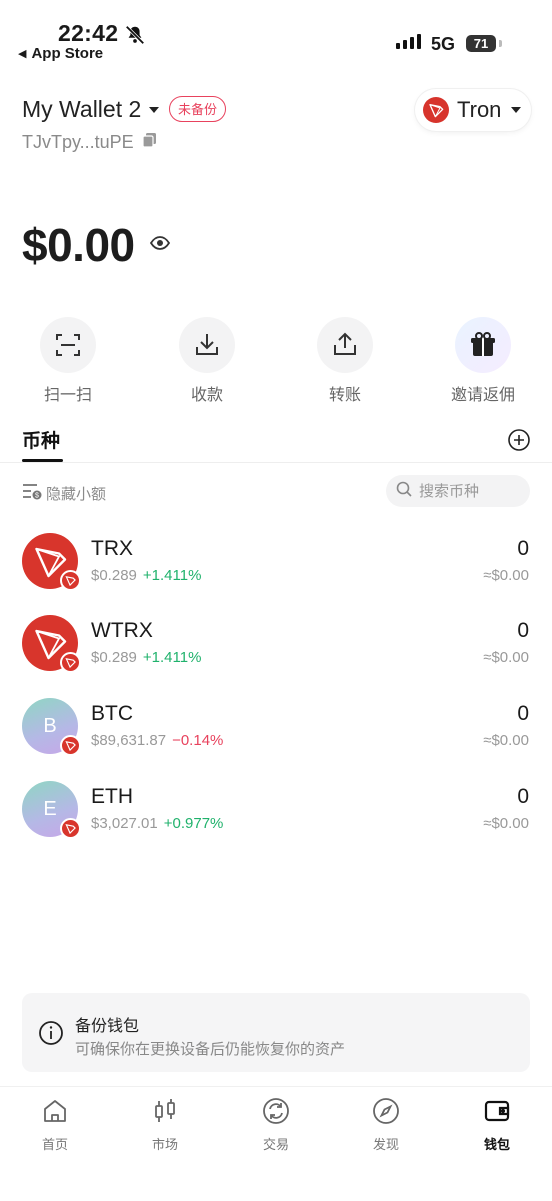  I want to click on nav-wallet-label: 钱包, so click(496, 1144).